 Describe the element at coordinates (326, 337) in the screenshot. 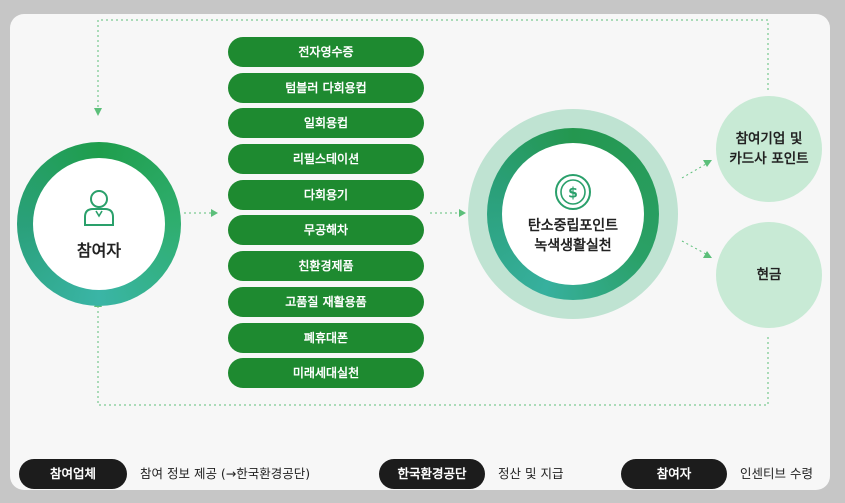

I see `action-used-phone: 폐휴대폰` at that location.